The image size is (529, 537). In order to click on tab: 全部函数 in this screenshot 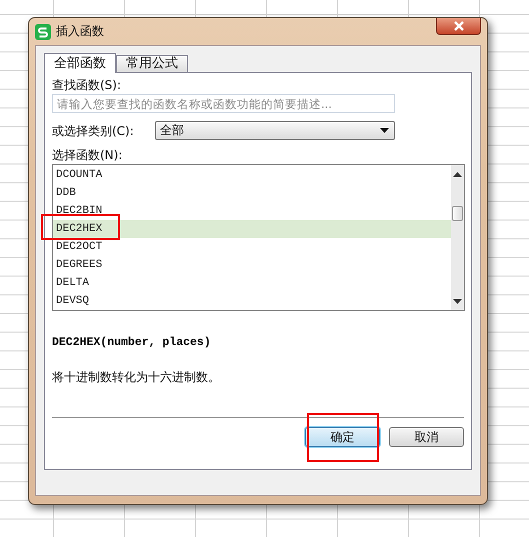, I will do `click(80, 63)`.